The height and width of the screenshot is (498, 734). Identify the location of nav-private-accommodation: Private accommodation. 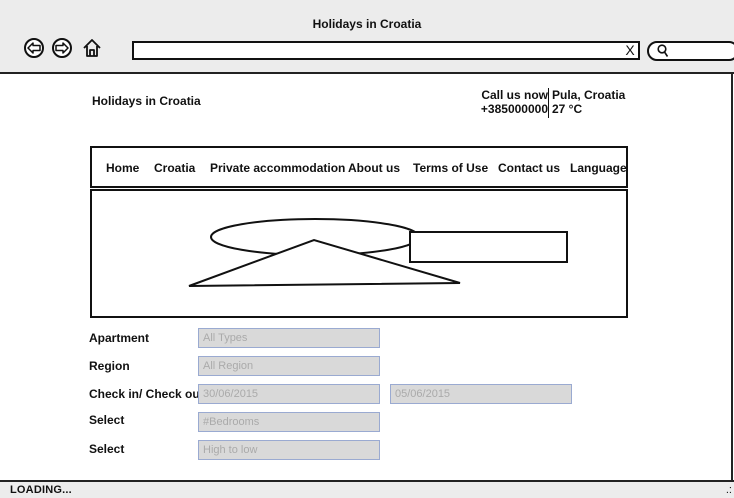
(277, 168).